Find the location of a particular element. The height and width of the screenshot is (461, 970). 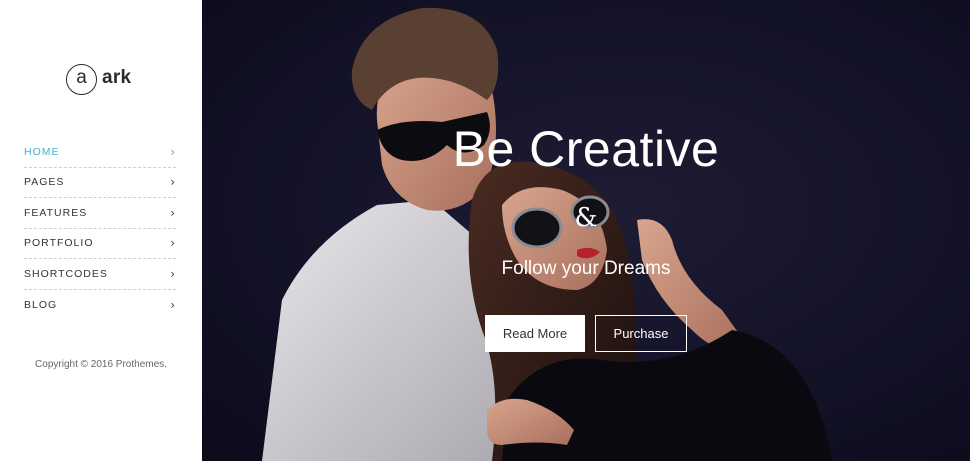

nav-item-label: FEATURES is located at coordinates (56, 212).